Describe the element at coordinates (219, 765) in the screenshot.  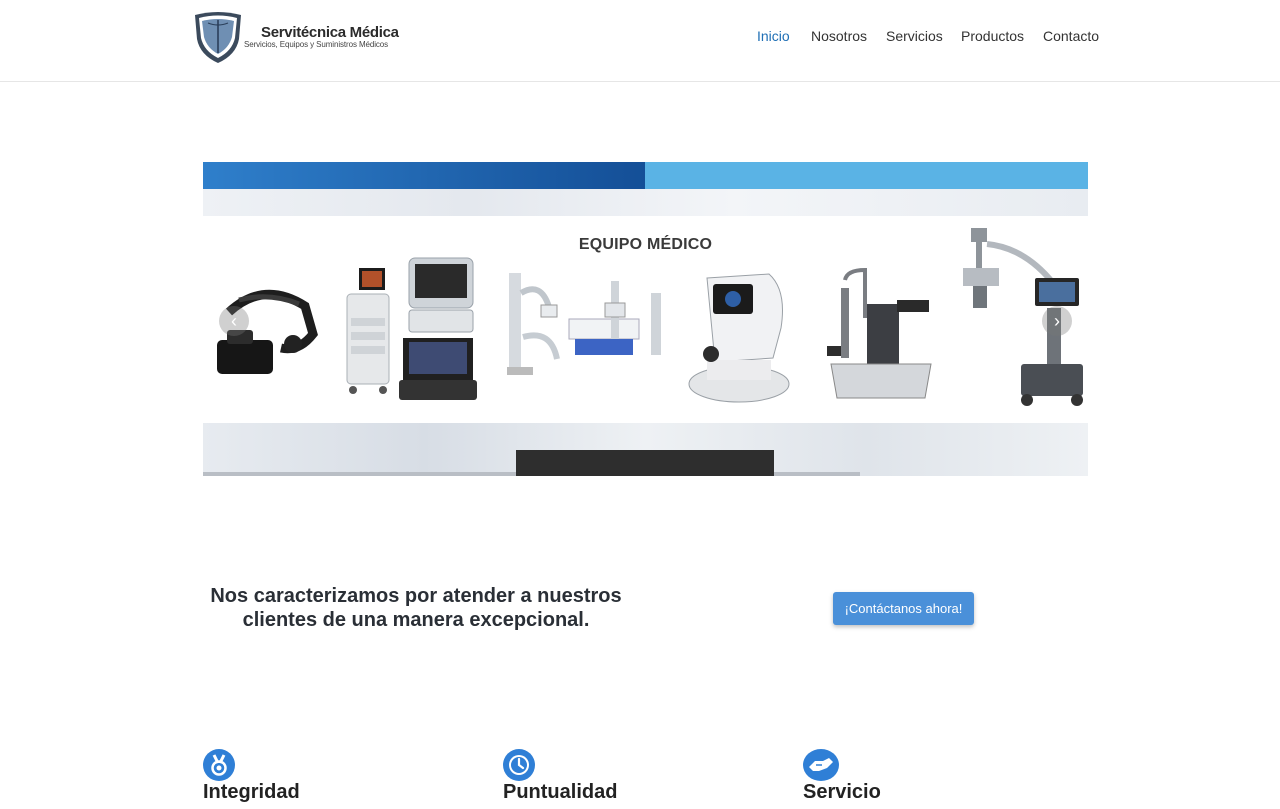
I see `medal-icon` at that location.